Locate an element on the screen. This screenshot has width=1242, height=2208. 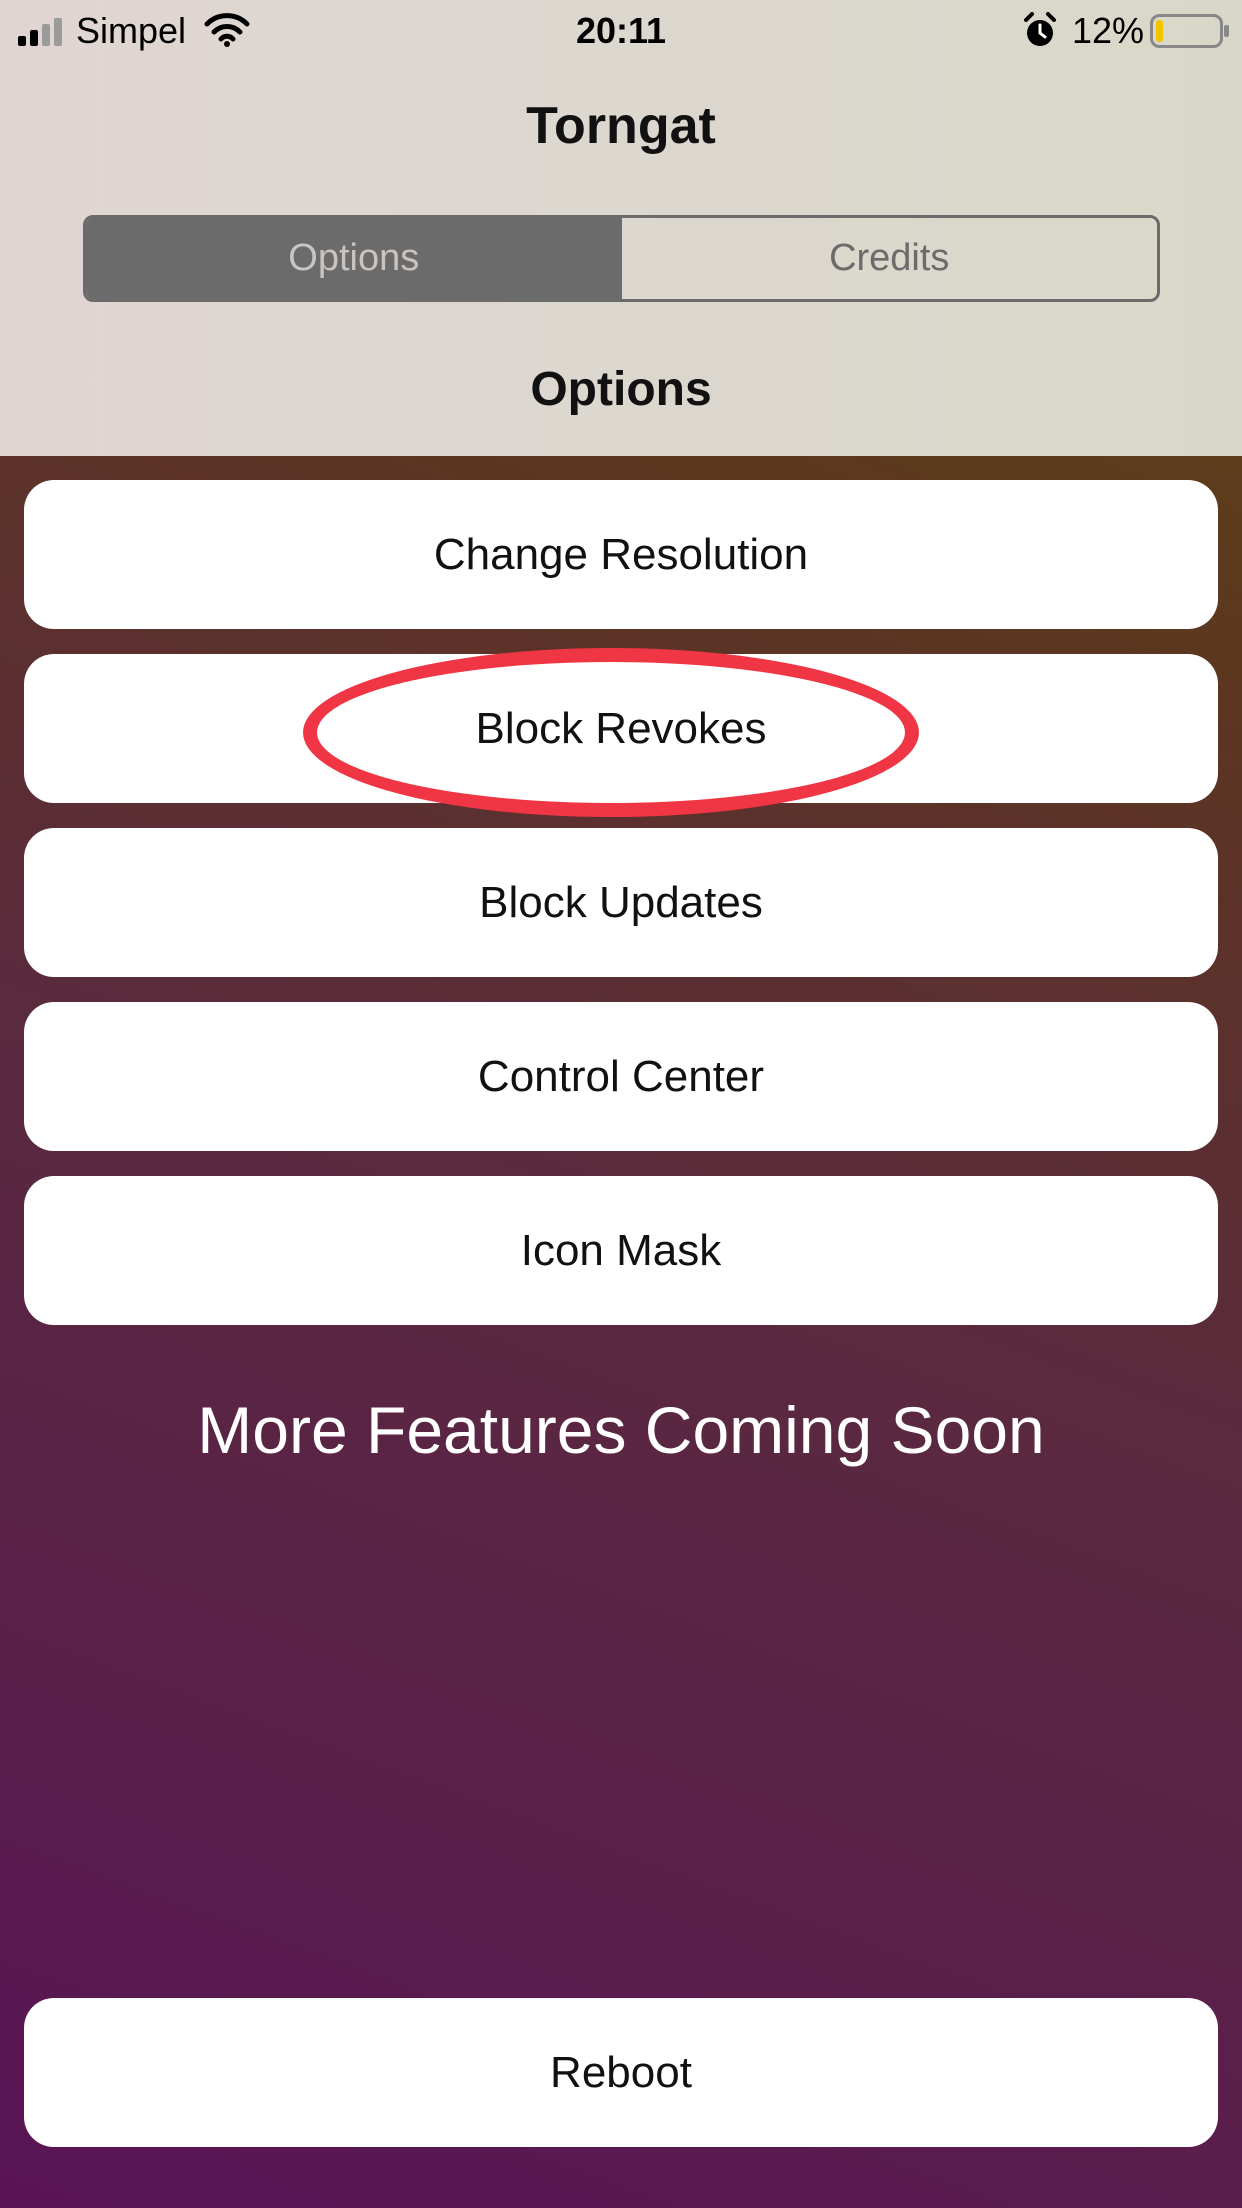
tab-options: Options is located at coordinates (354, 258).